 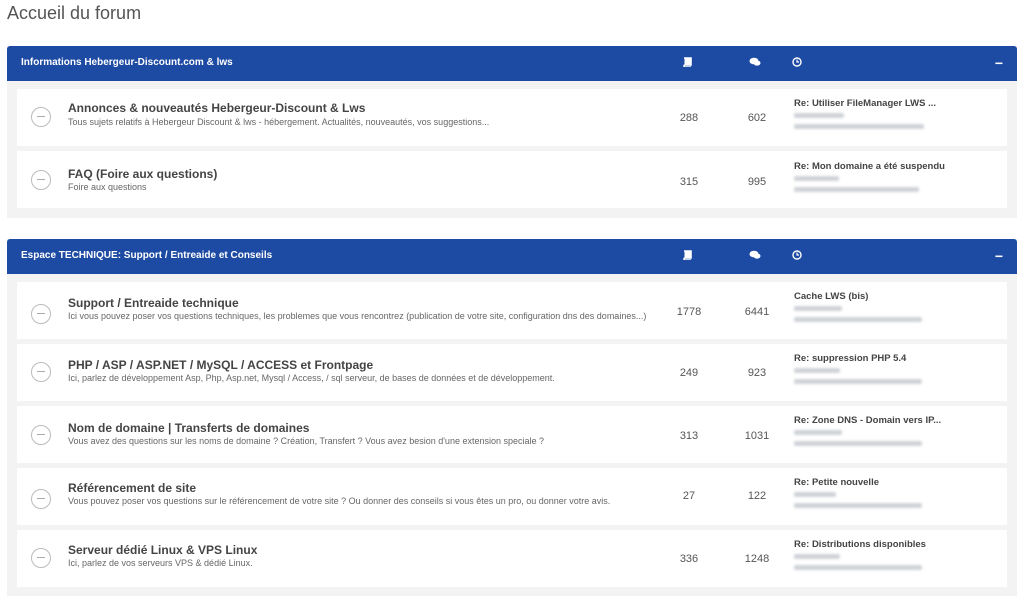 What do you see at coordinates (74, 13) in the screenshot?
I see `page-title: Accueil du forum` at bounding box center [74, 13].